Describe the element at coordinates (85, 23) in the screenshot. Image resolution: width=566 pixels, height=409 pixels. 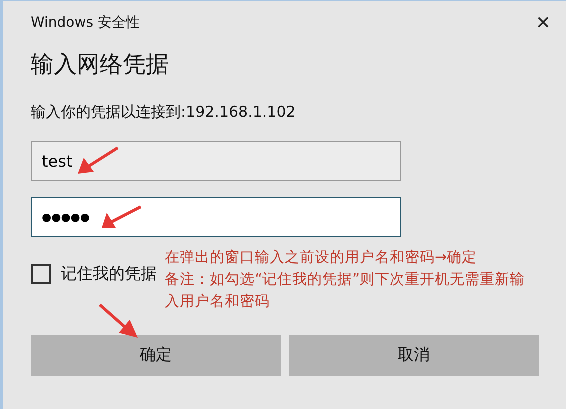
I see `window-title: Windows 安全性` at that location.